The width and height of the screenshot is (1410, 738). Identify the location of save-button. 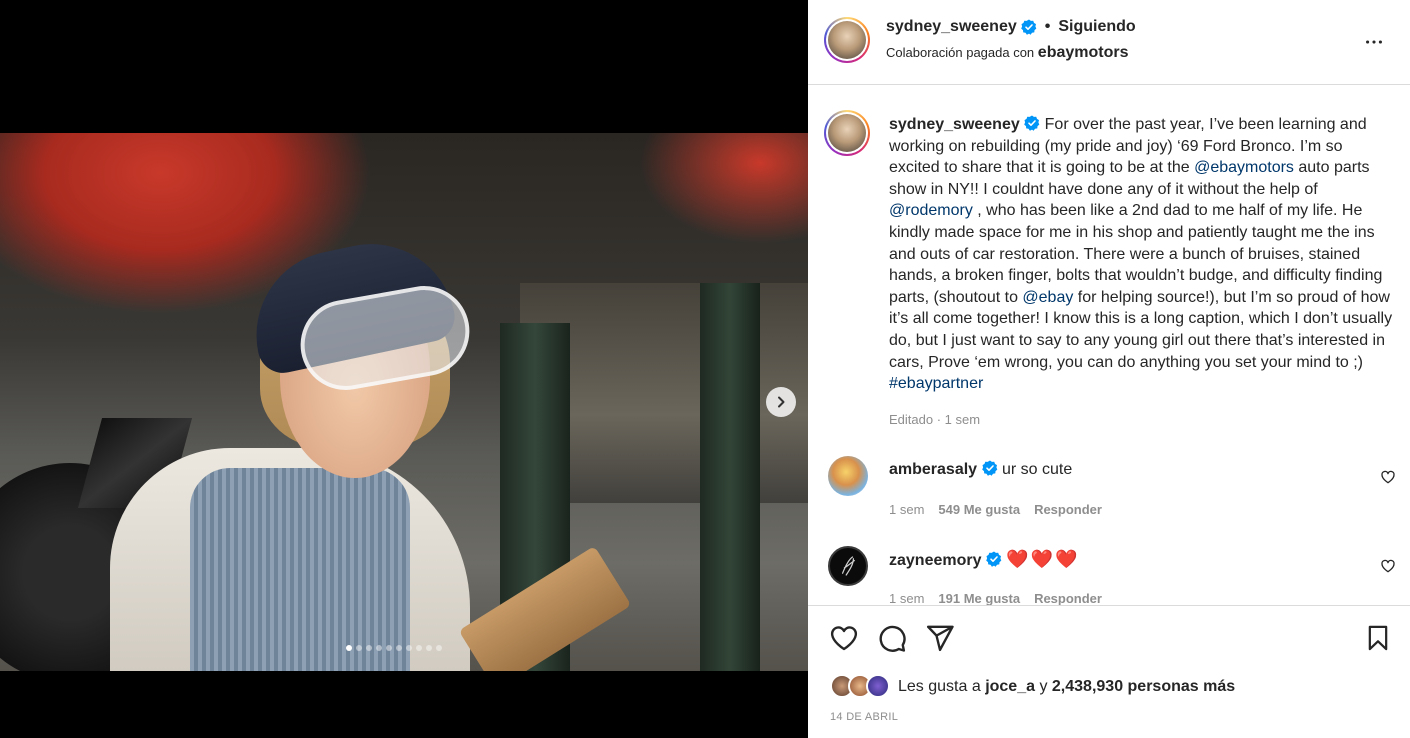
(1378, 638).